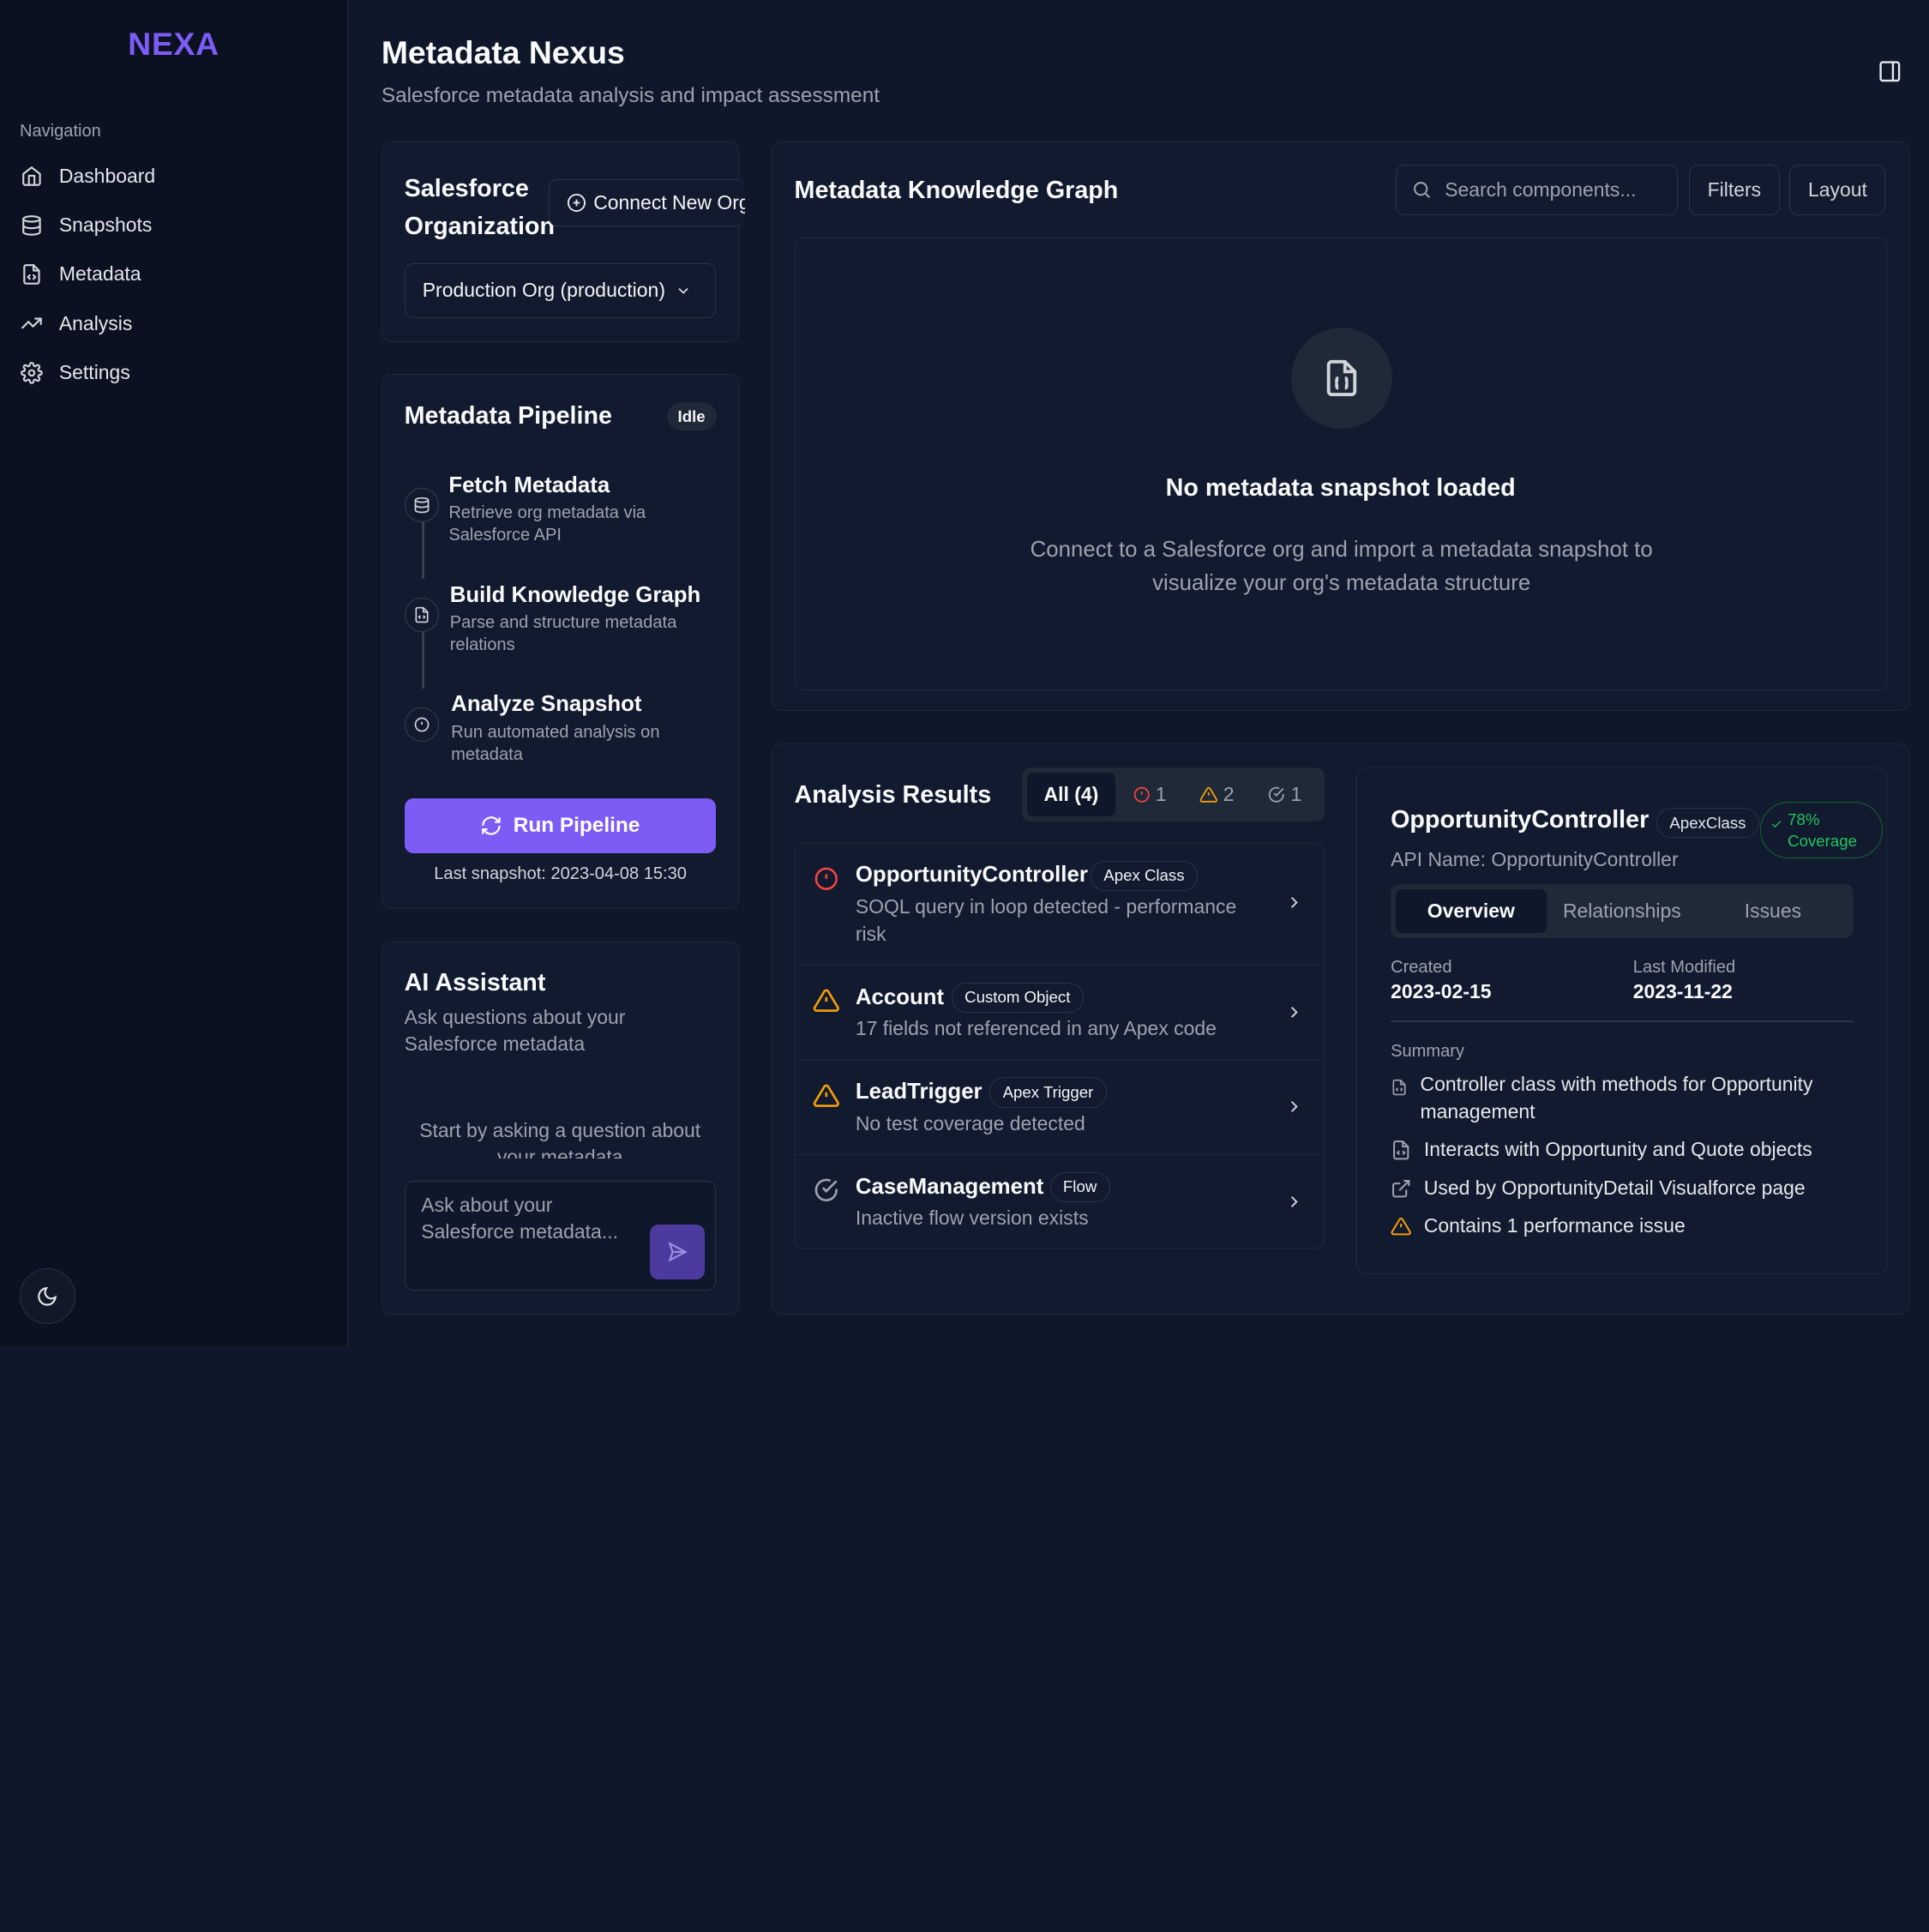 Image resolution: width=1929 pixels, height=1932 pixels. What do you see at coordinates (475, 983) in the screenshot?
I see `ai-title: AI Assistant` at bounding box center [475, 983].